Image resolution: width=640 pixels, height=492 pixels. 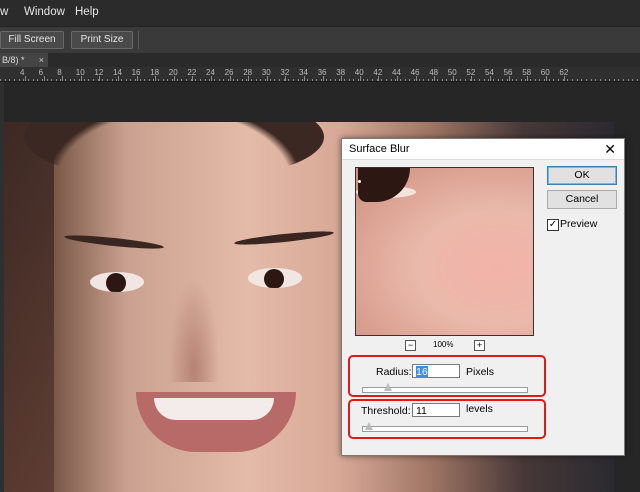 What do you see at coordinates (275, 278) in the screenshot?
I see `eye-right` at bounding box center [275, 278].